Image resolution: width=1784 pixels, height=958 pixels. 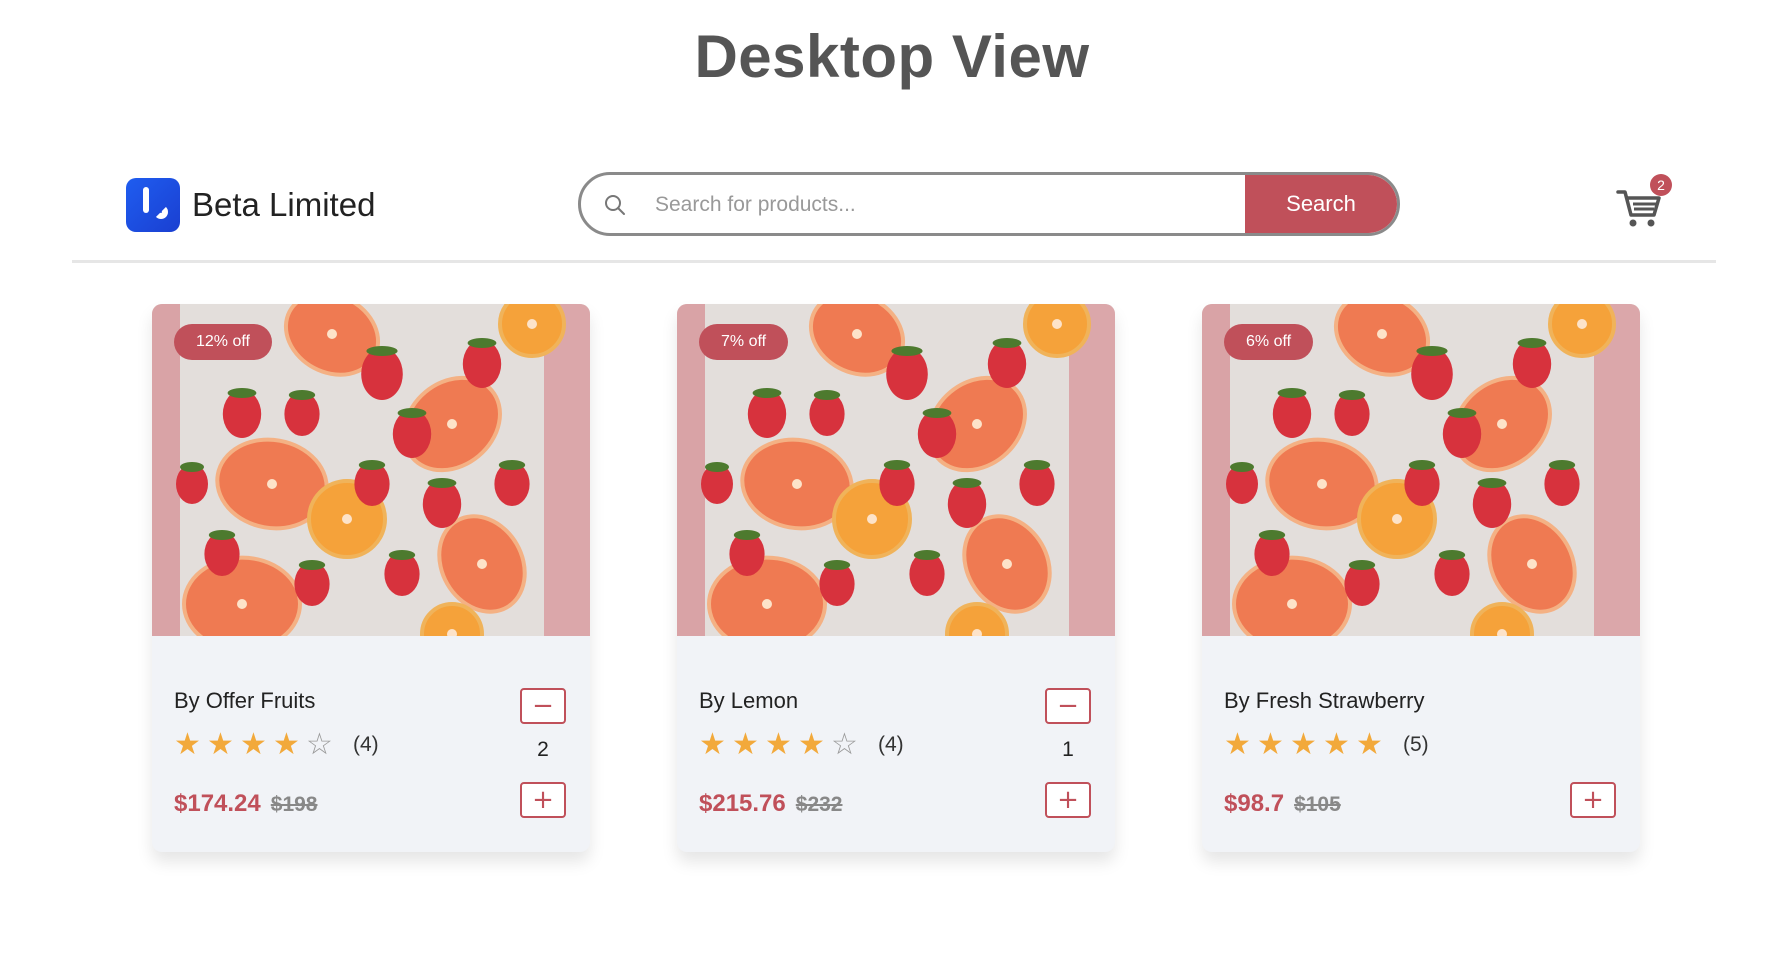 What do you see at coordinates (1068, 749) in the screenshot?
I see `quantity-value: 1` at bounding box center [1068, 749].